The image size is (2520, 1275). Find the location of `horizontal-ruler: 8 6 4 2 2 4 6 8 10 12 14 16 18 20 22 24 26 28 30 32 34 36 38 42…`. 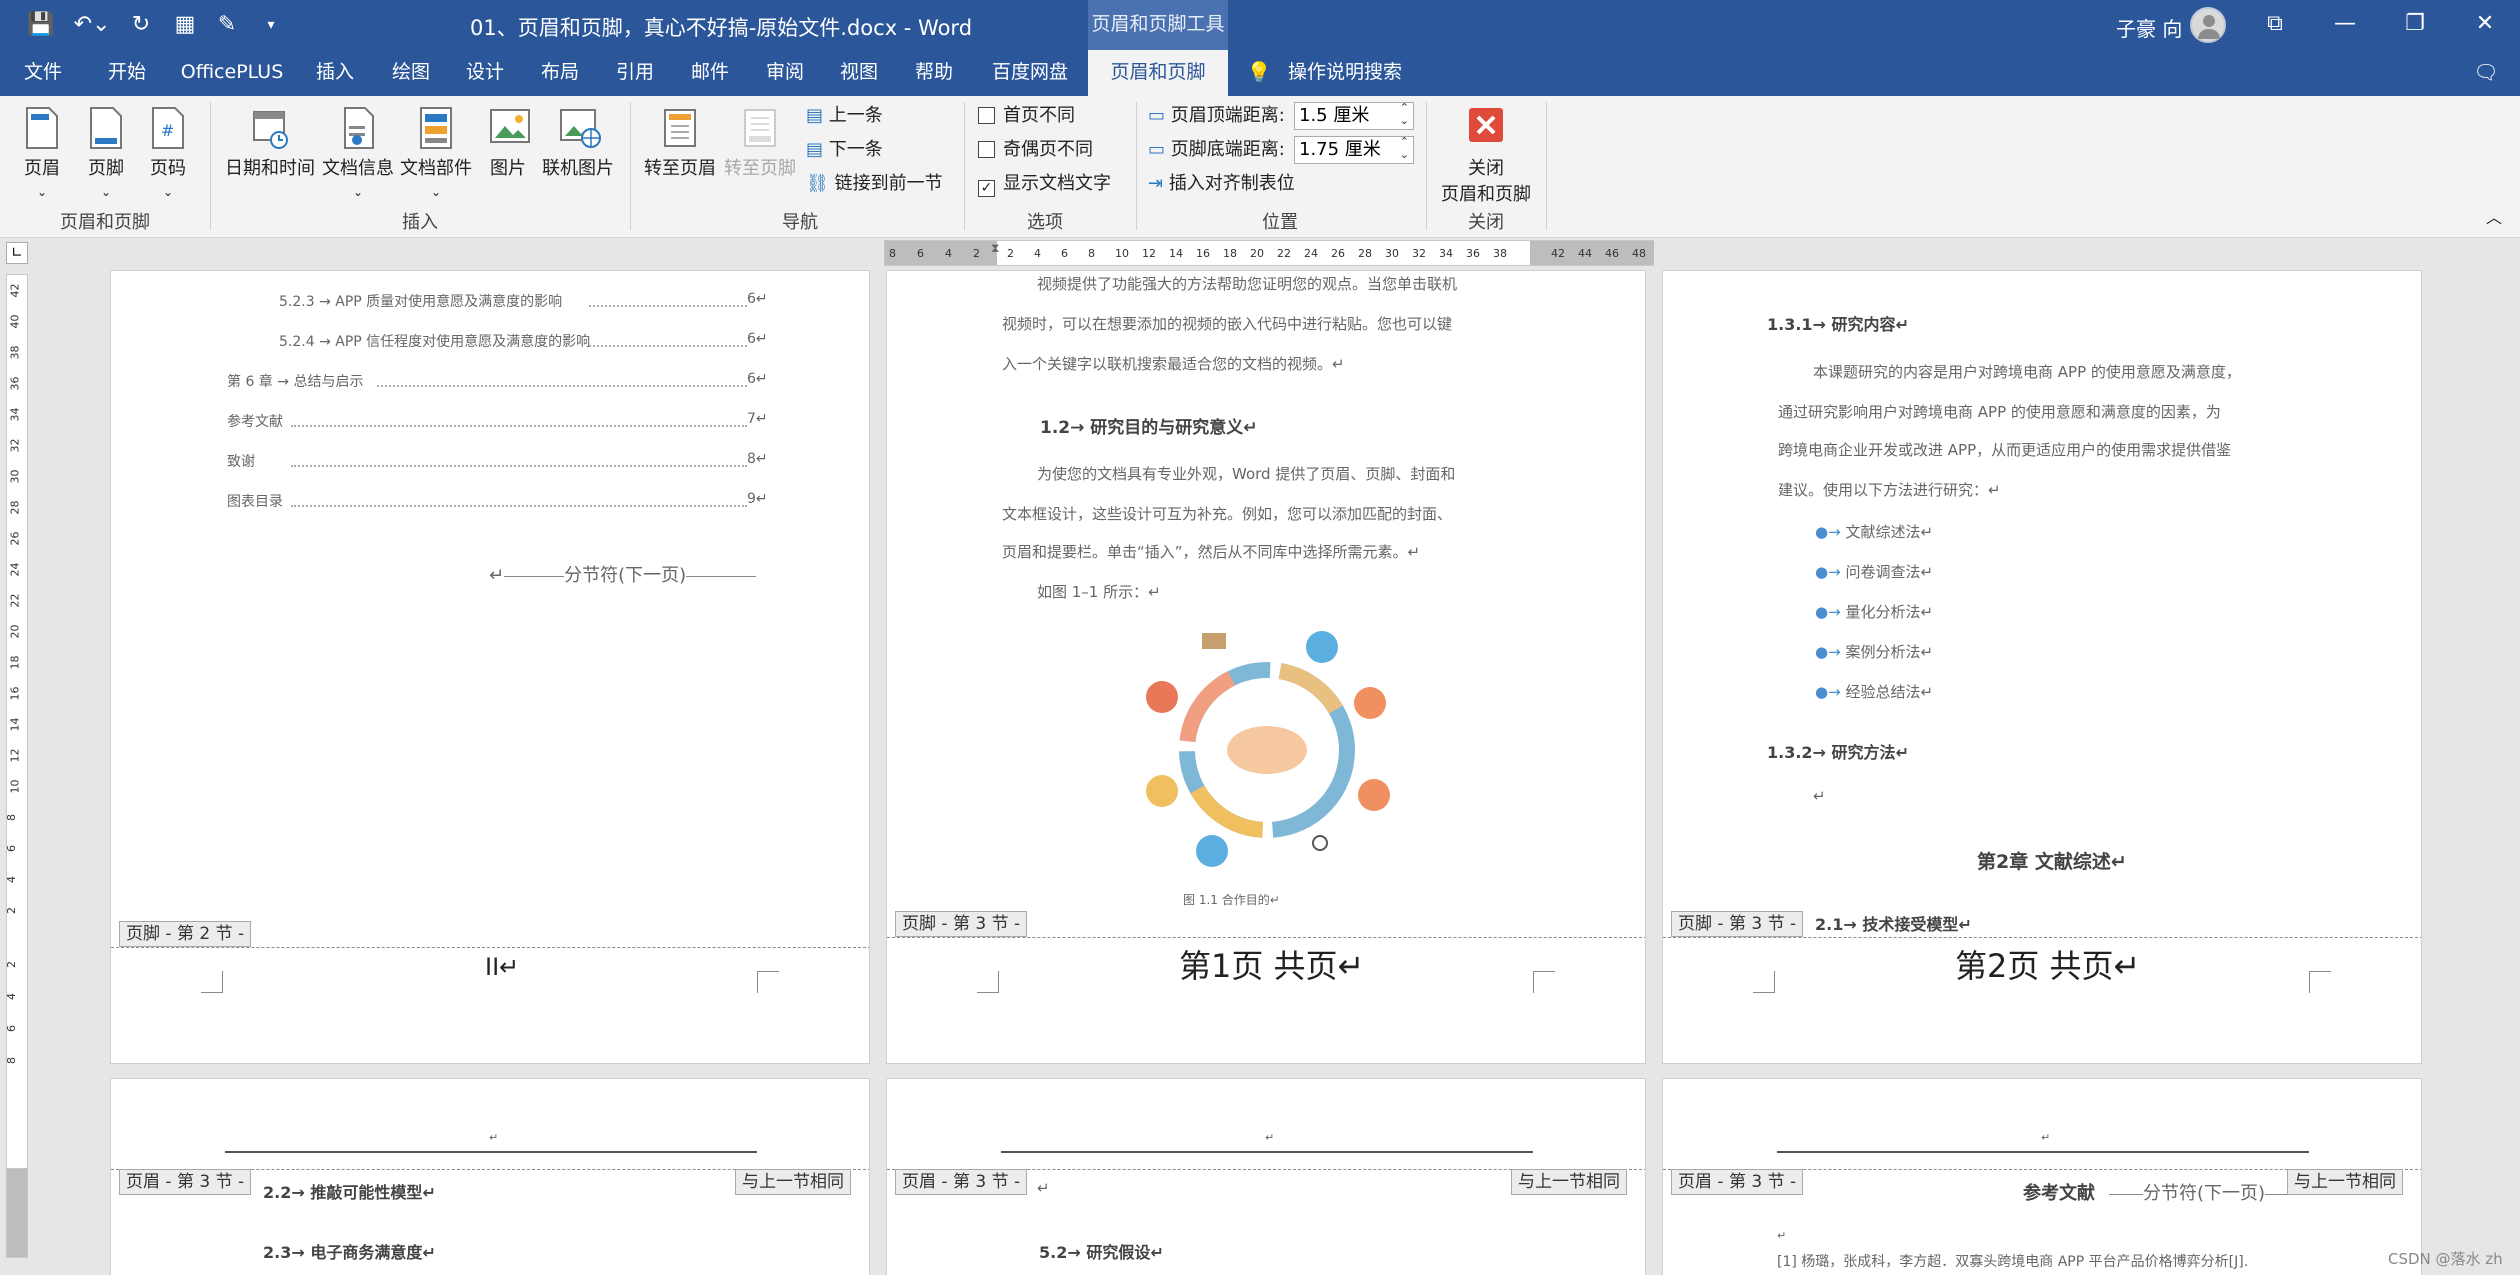

horizontal-ruler: 8 6 4 2 2 4 6 8 10 12 14 16 18 20 22 24 26 28 30 32 34 36 38 42… is located at coordinates (1269, 253).